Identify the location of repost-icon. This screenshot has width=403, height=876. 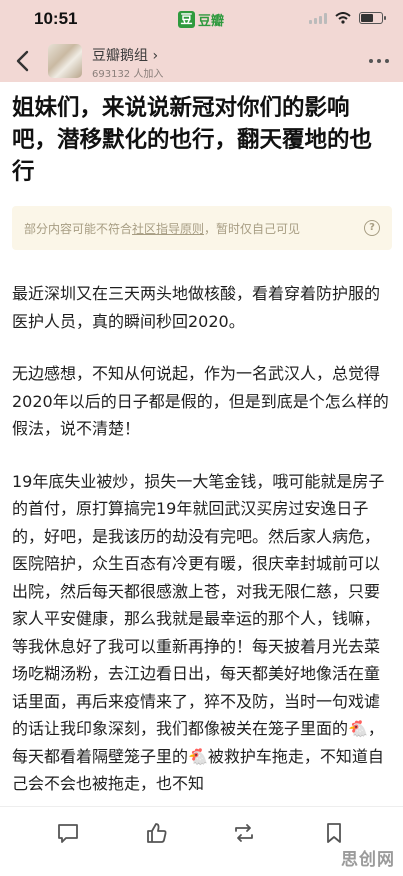
(244, 833).